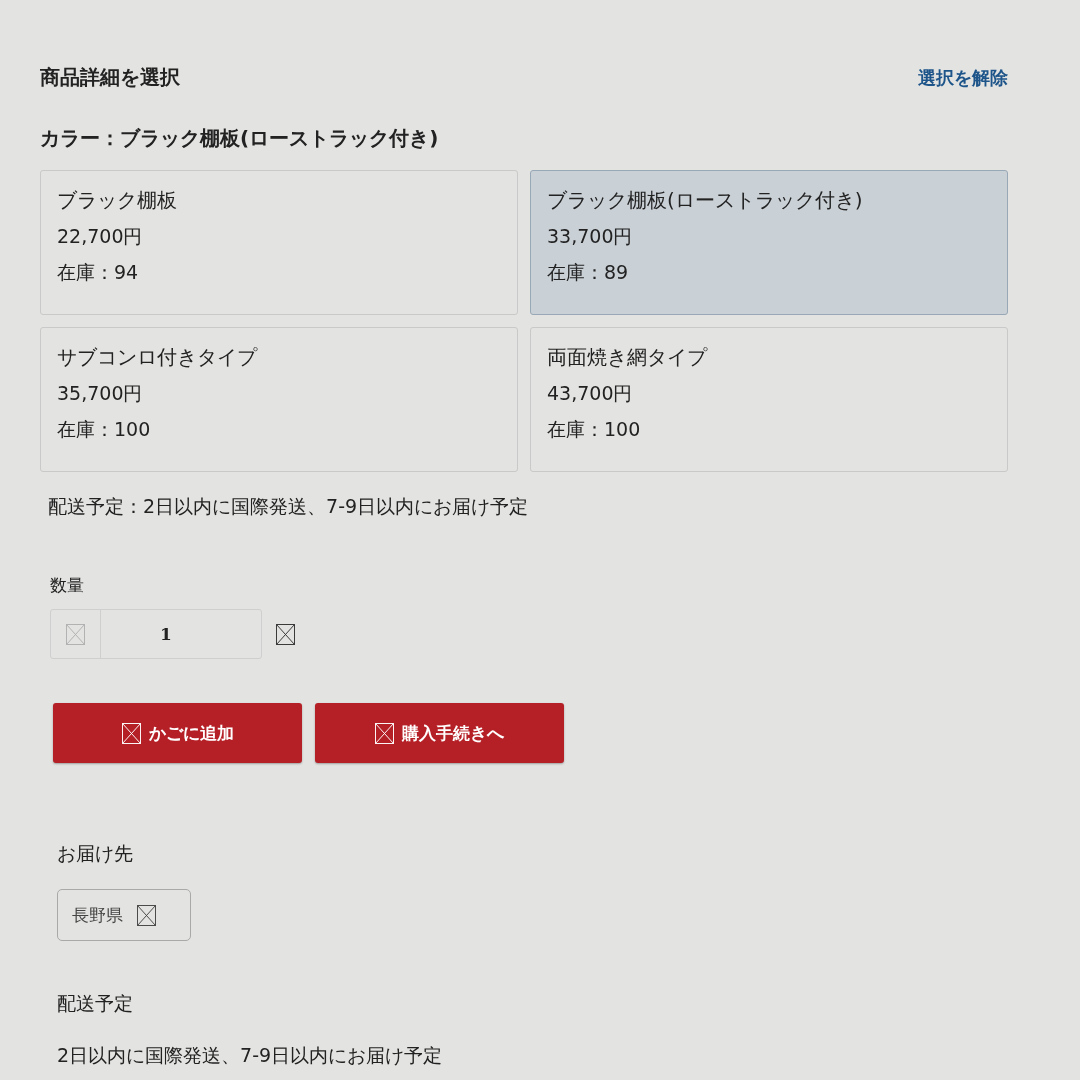 This screenshot has height=1080, width=1080. Describe the element at coordinates (177, 733) in the screenshot. I see `action-button: かごに追加` at that location.